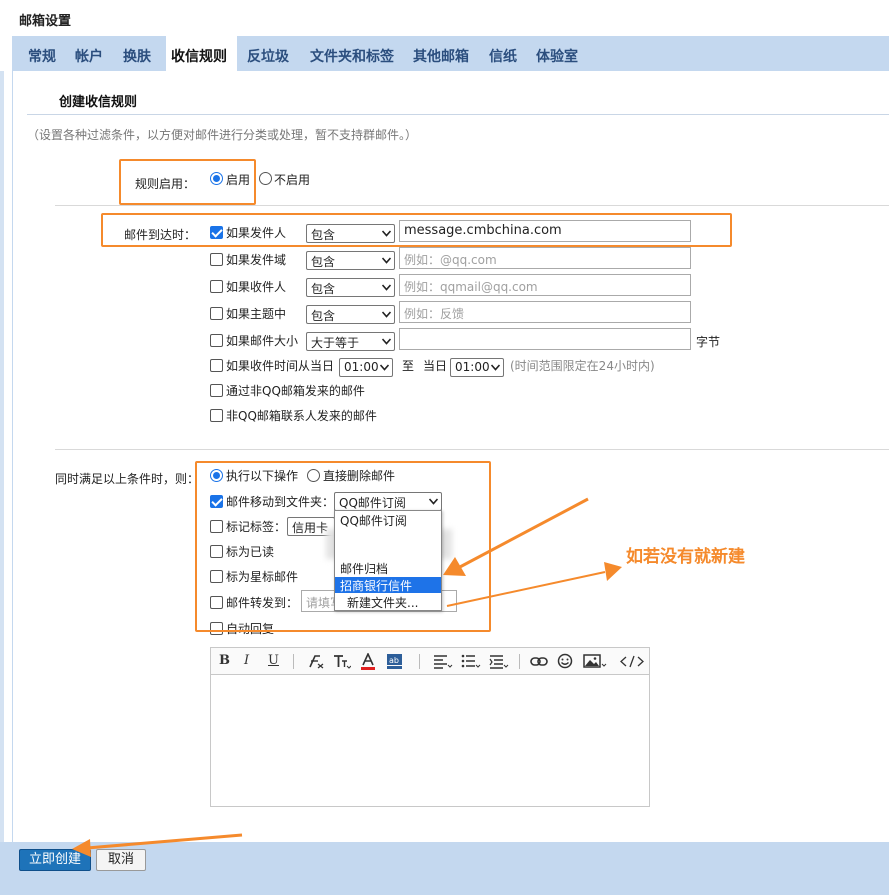 The image size is (889, 895). What do you see at coordinates (471, 661) in the screenshot?
I see `list-icon` at bounding box center [471, 661].